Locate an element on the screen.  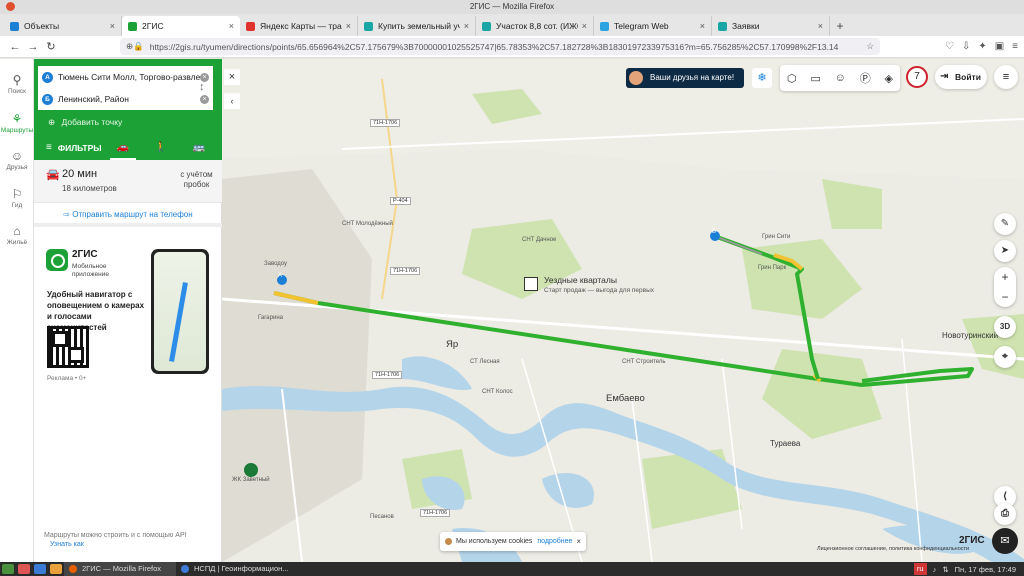
mode-walk-tab: 🚶 is located at coordinates (161, 147).